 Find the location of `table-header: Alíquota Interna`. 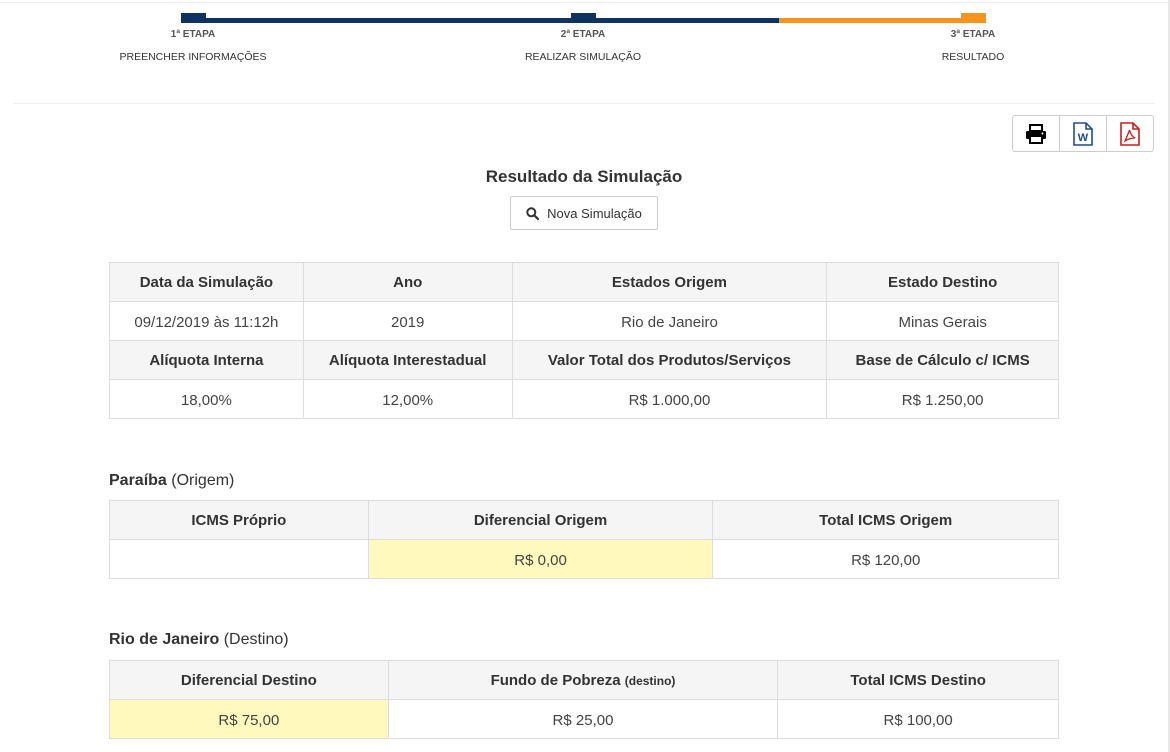

table-header: Alíquota Interna is located at coordinates (206, 360).